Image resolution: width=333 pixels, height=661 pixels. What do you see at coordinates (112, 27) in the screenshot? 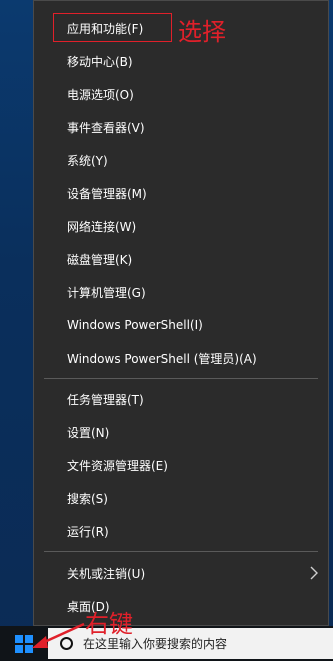
I see `selection-highlight-box` at bounding box center [112, 27].